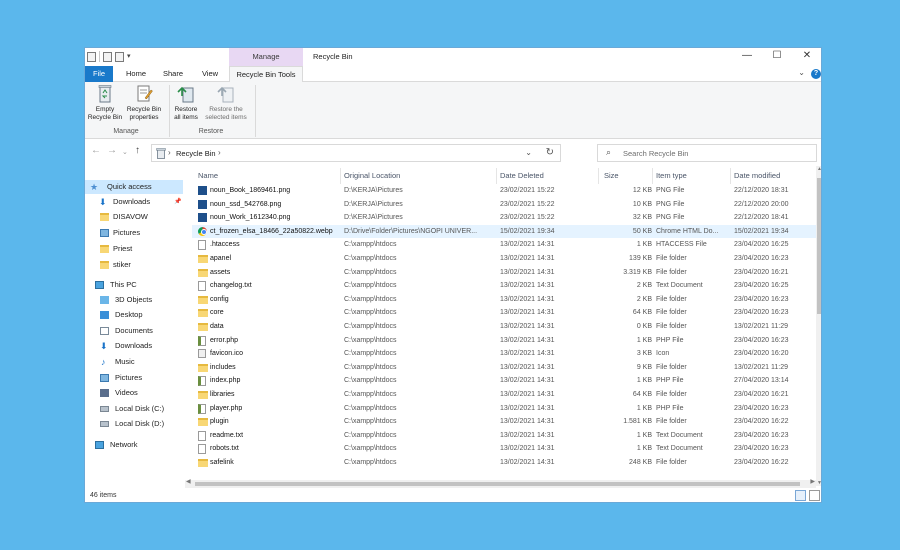  Describe the element at coordinates (816, 74) in the screenshot. I see `help-icon: ?` at that location.